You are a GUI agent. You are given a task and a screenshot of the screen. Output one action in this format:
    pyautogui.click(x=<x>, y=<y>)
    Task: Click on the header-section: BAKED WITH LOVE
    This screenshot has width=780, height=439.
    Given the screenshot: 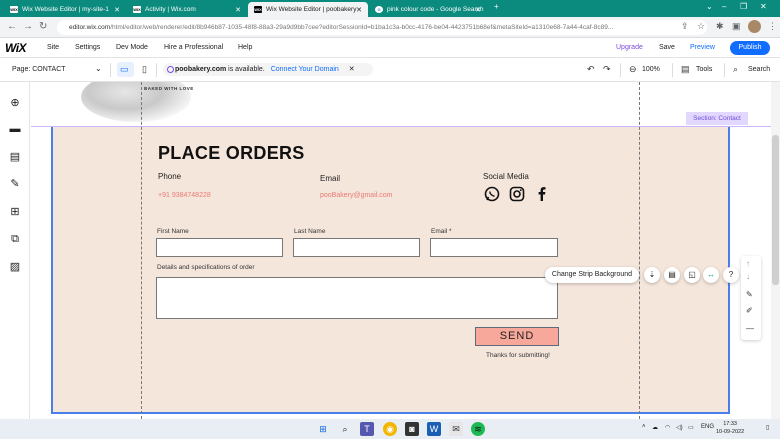 What is the action you would take?
    pyautogui.click(x=401, y=104)
    